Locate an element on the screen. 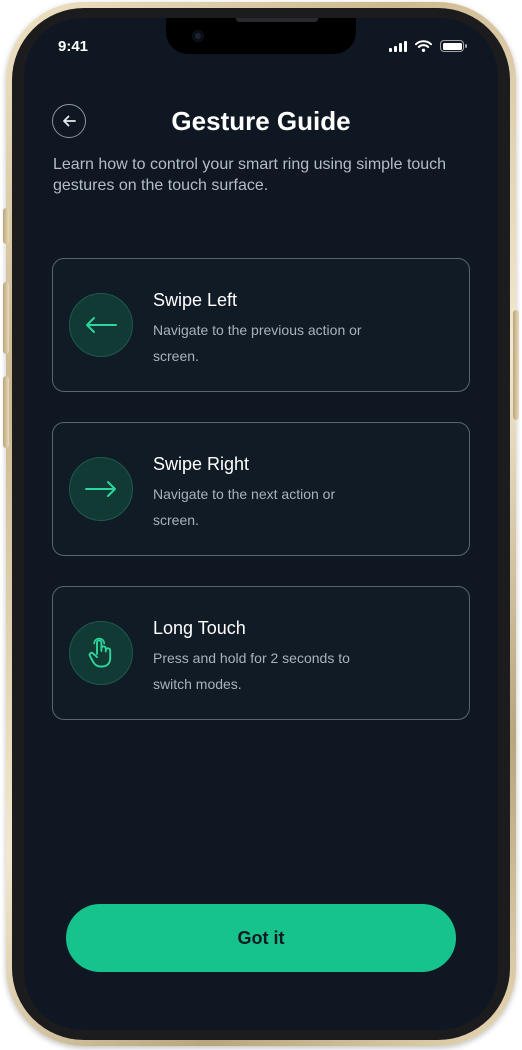 The height and width of the screenshot is (1050, 522). status-icons is located at coordinates (428, 46).